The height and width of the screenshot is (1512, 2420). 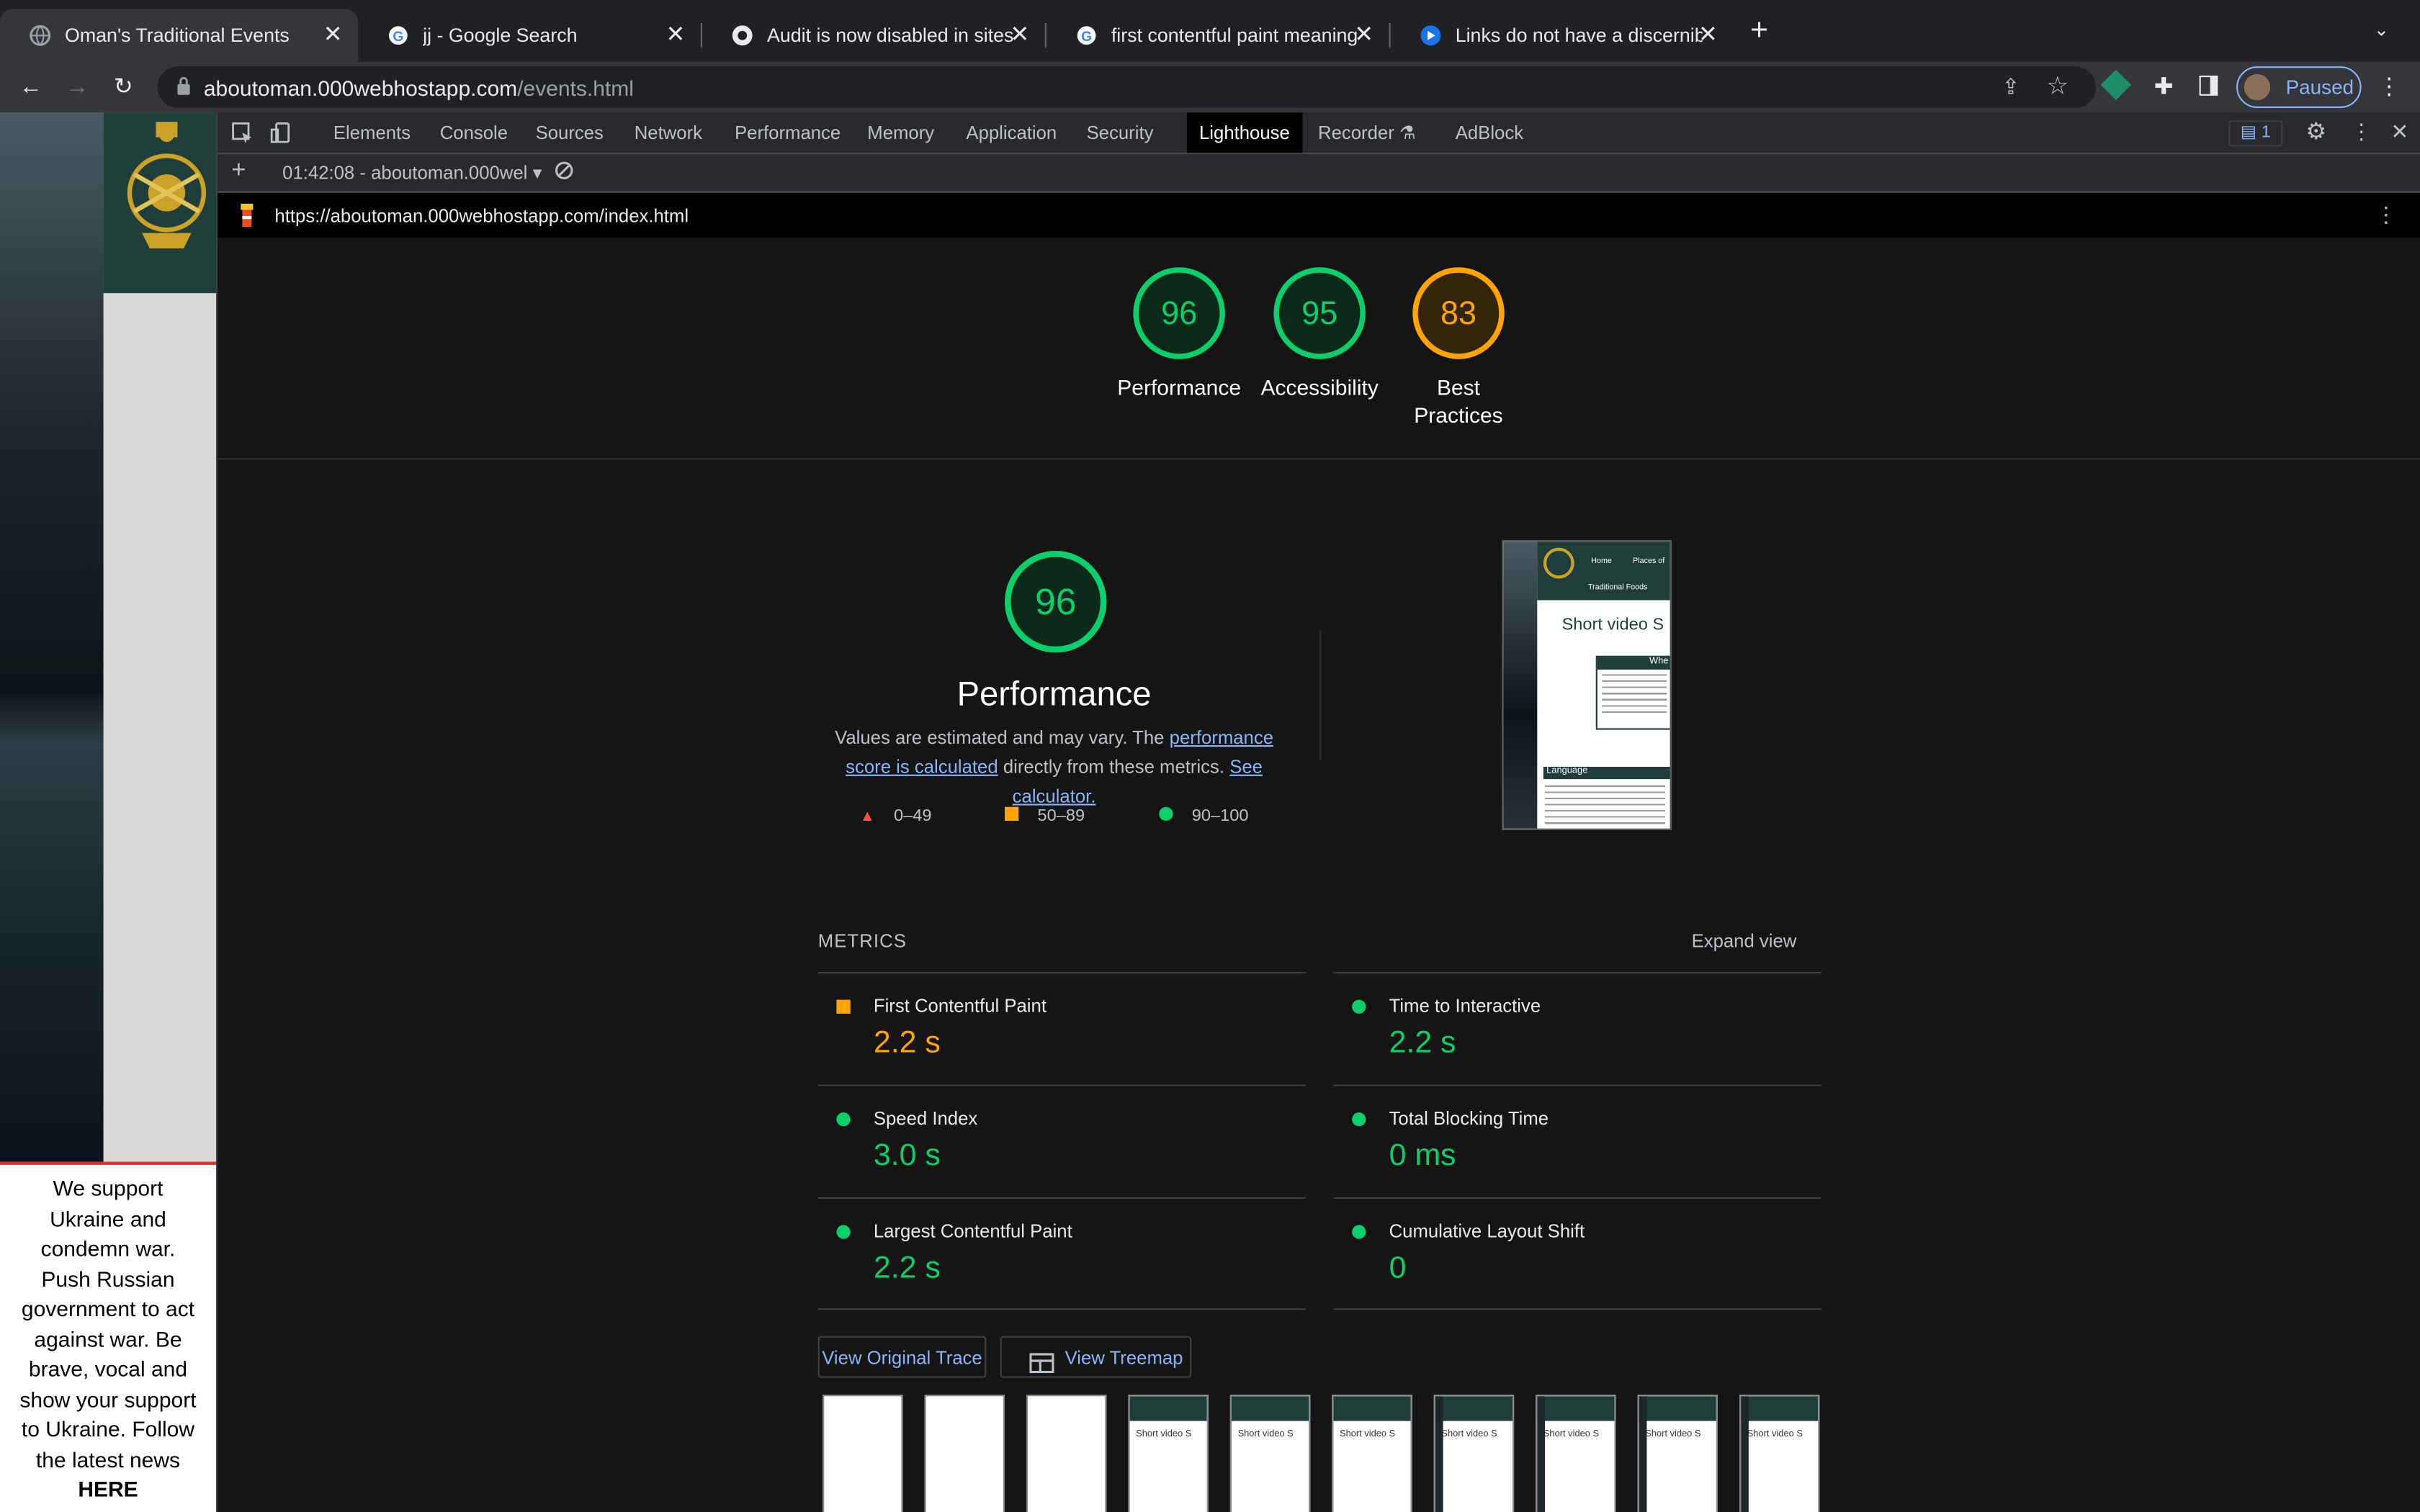 I want to click on report-selector-label: 01:42:08 - aboutoman.000wel, so click(x=405, y=173).